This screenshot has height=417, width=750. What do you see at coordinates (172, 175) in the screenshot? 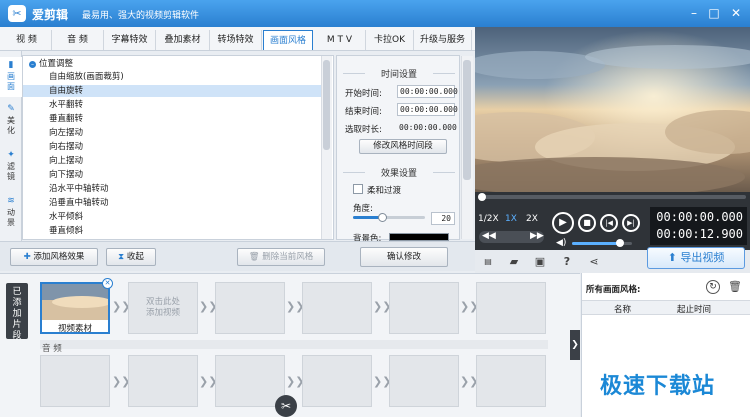
I see `list-item: 向下摆动` at bounding box center [172, 175].